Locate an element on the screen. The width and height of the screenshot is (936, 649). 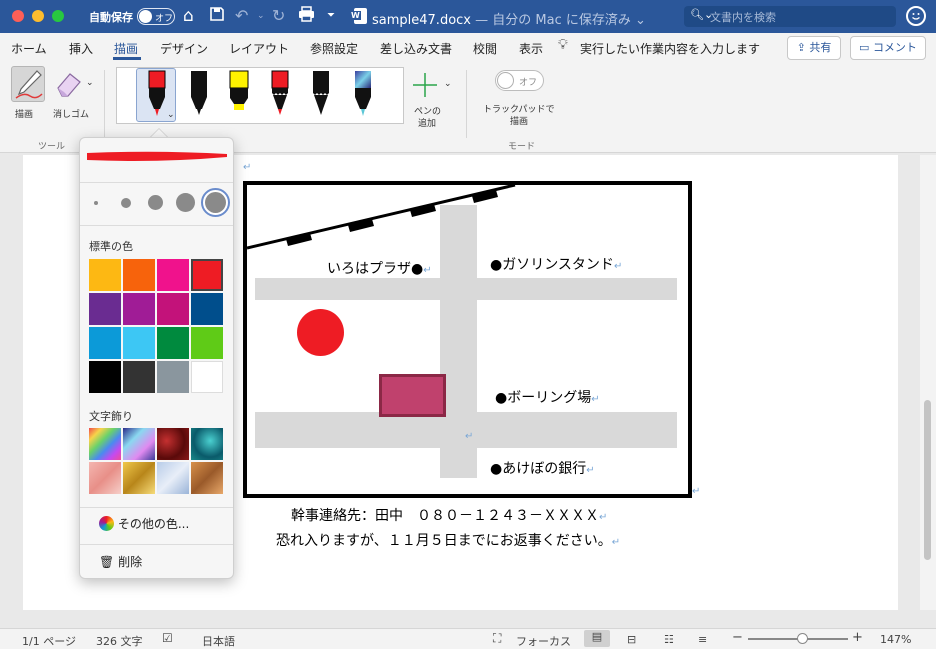
red-pen-icon: ⌄ is located at coordinates (158, 95).